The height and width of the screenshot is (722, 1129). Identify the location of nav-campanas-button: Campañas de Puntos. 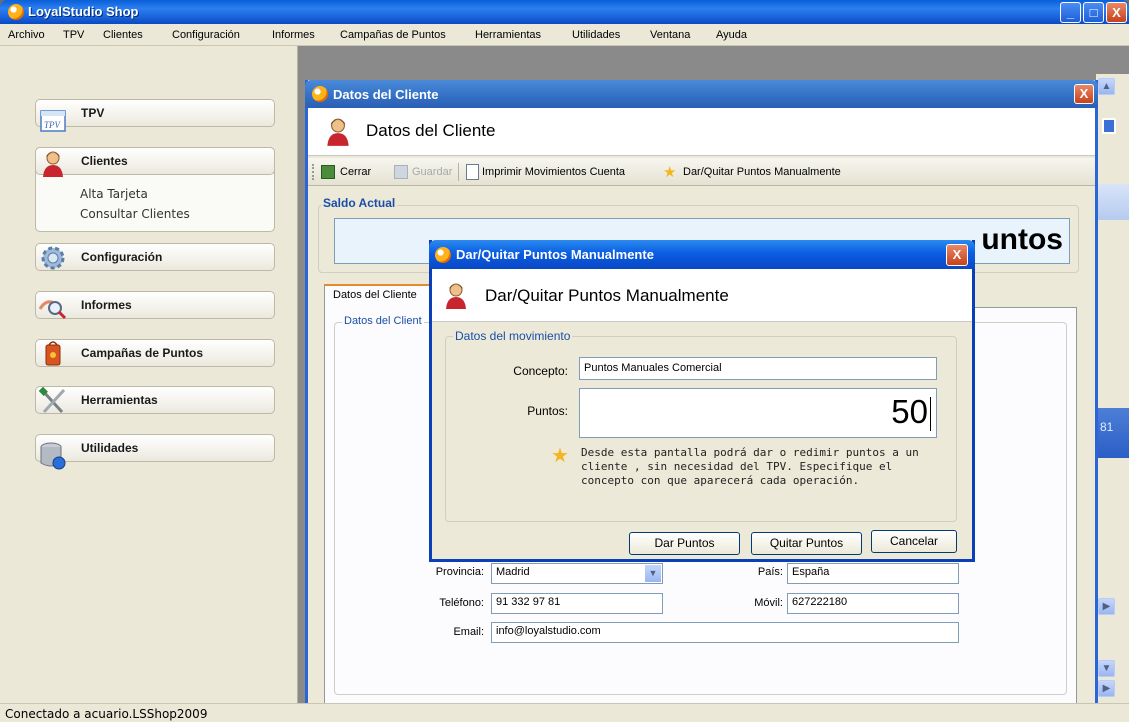
(155, 353).